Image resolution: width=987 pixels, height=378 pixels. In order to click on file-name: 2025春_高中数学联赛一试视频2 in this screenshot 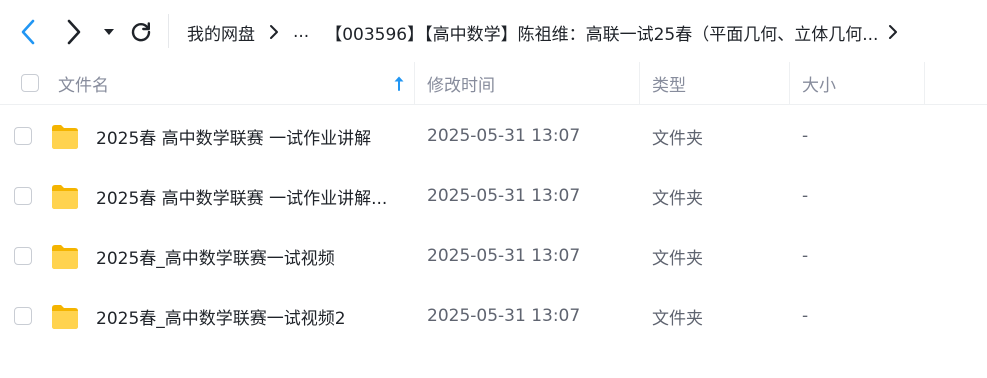, I will do `click(221, 316)`.